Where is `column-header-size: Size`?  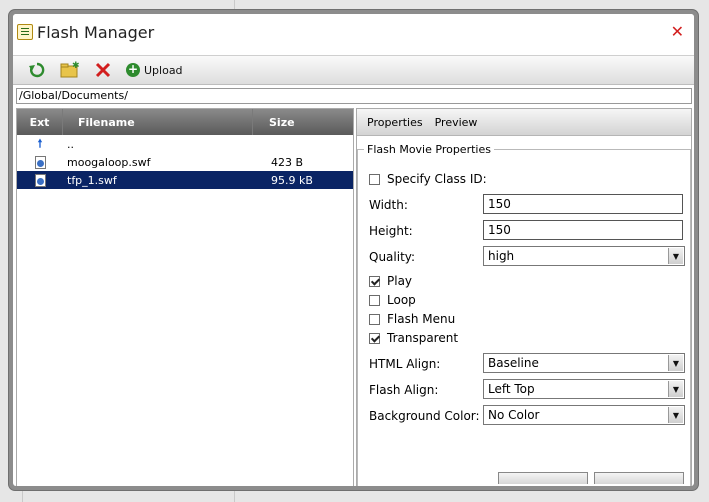 column-header-size: Size is located at coordinates (303, 122).